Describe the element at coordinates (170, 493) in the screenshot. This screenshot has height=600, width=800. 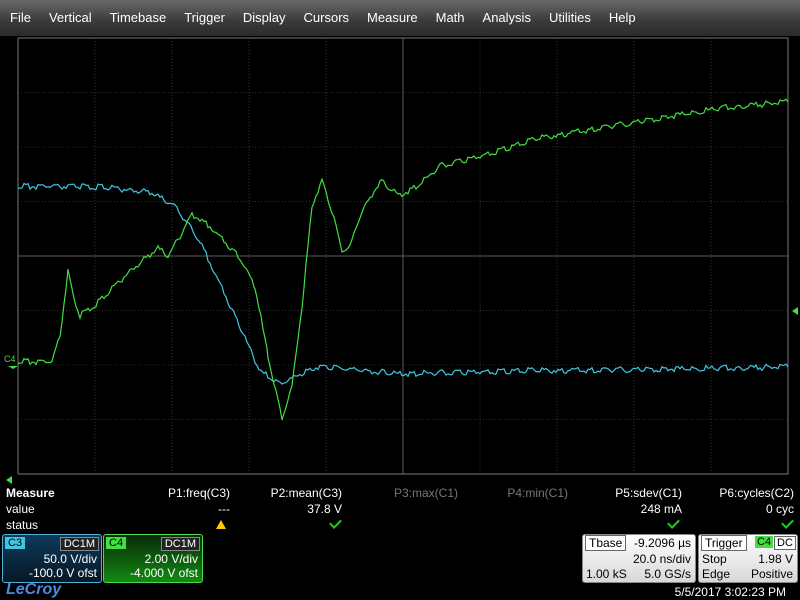
I see `param-label-p1: P1:freq(C3)` at that location.